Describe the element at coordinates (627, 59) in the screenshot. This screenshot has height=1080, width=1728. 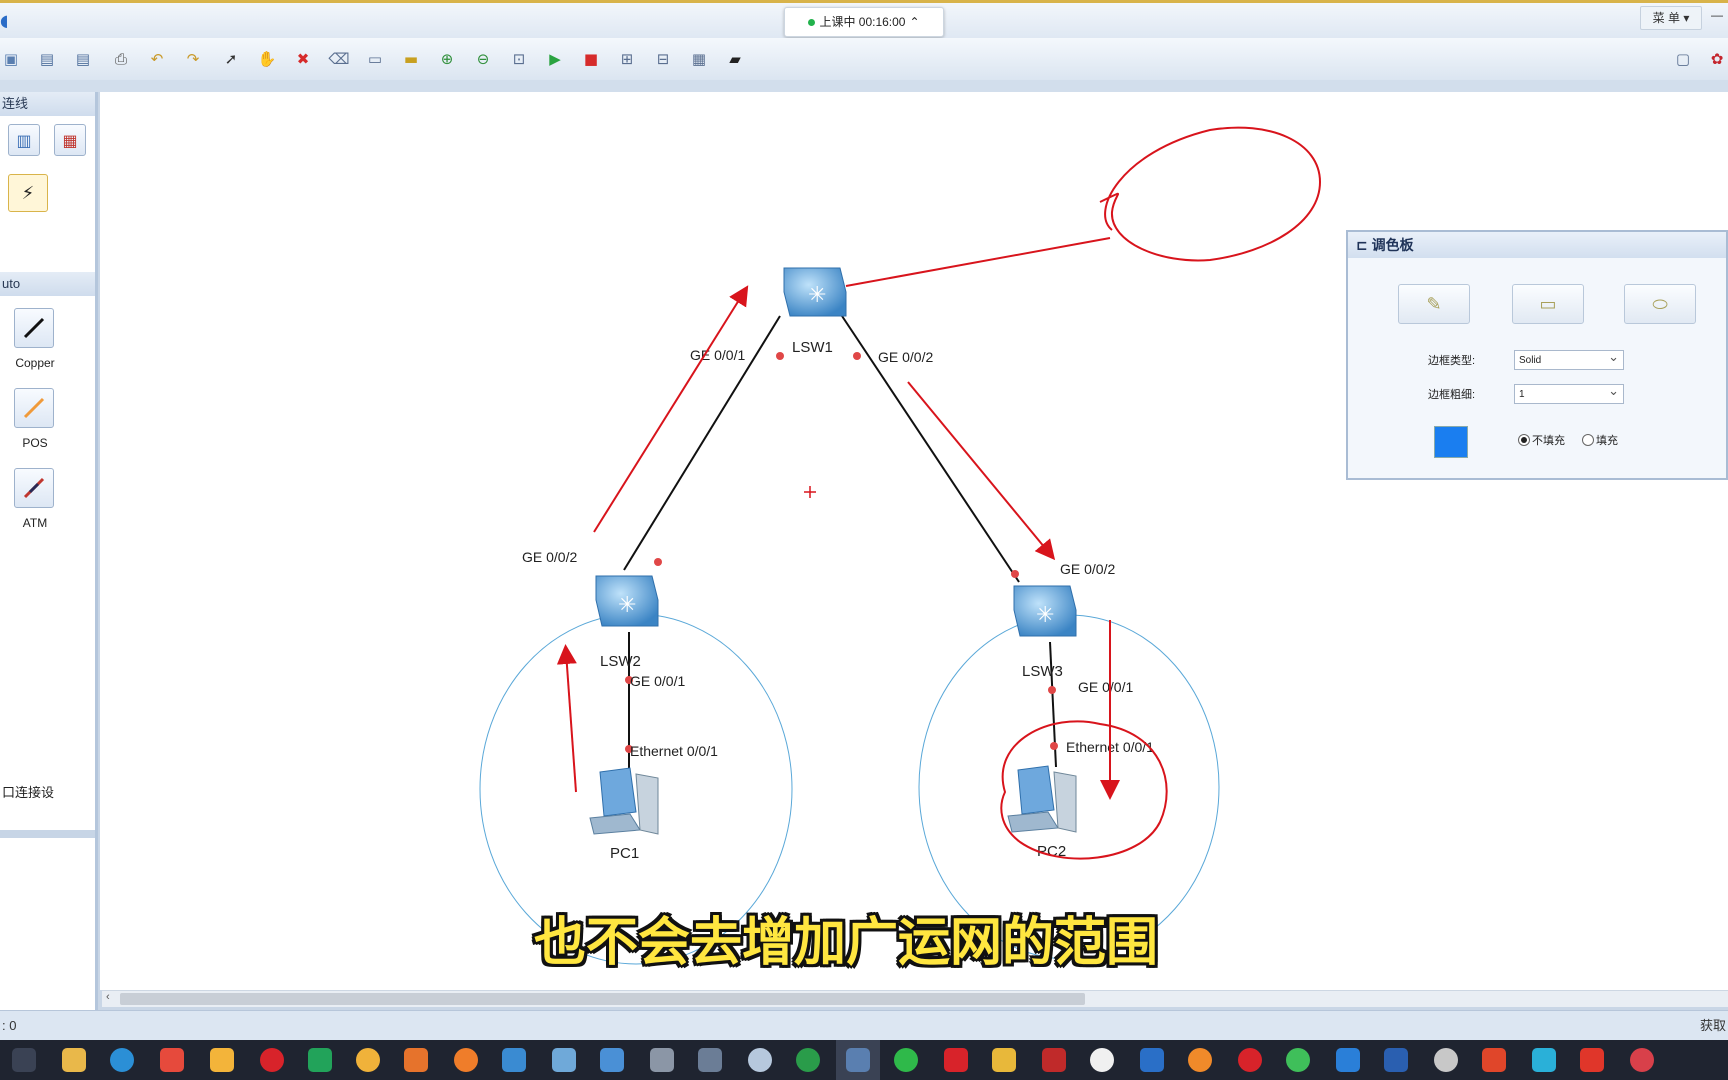
I see `capture-icon: ⊞` at that location.